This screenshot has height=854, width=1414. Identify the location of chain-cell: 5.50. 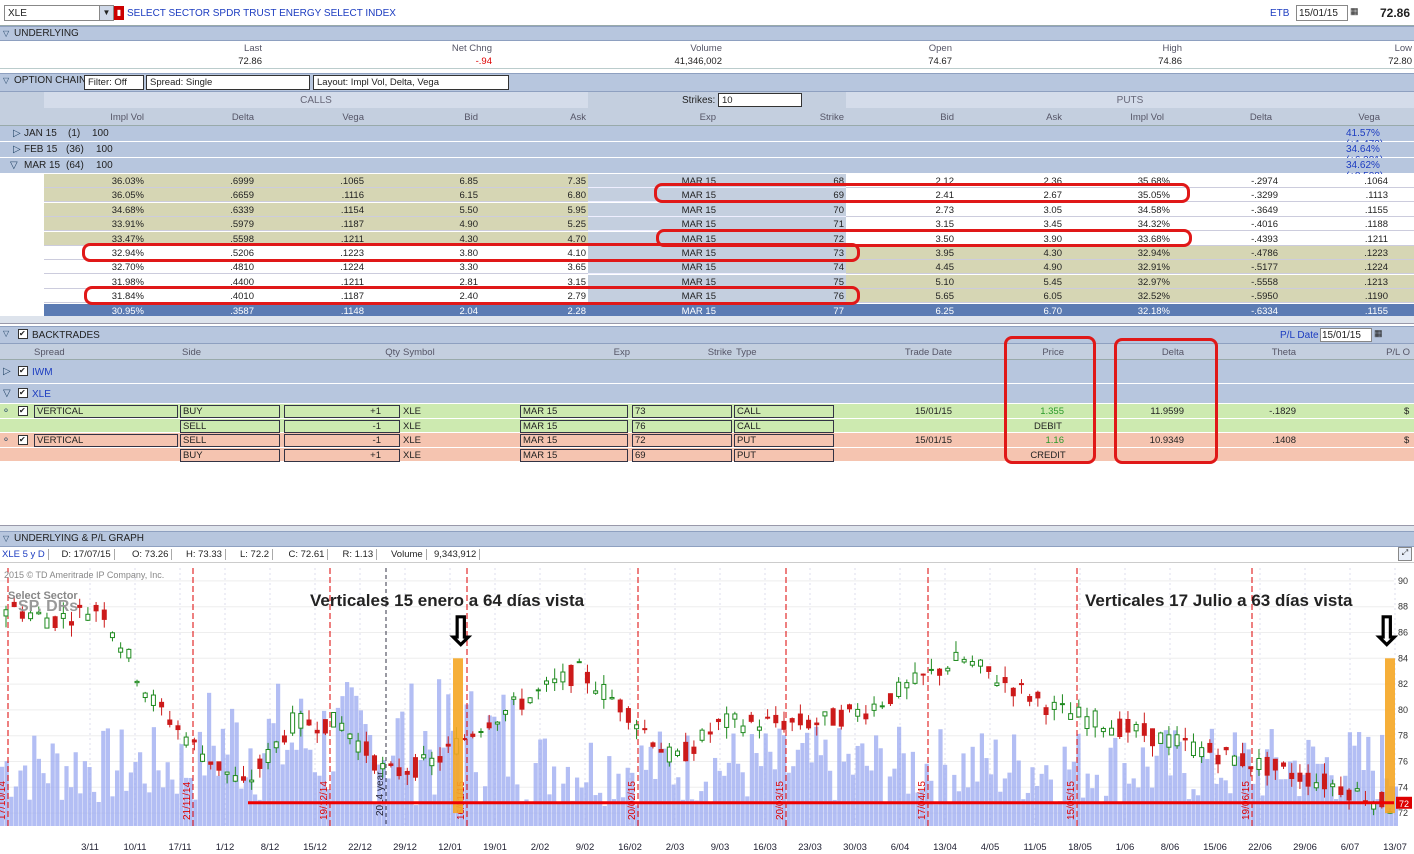
(426, 210).